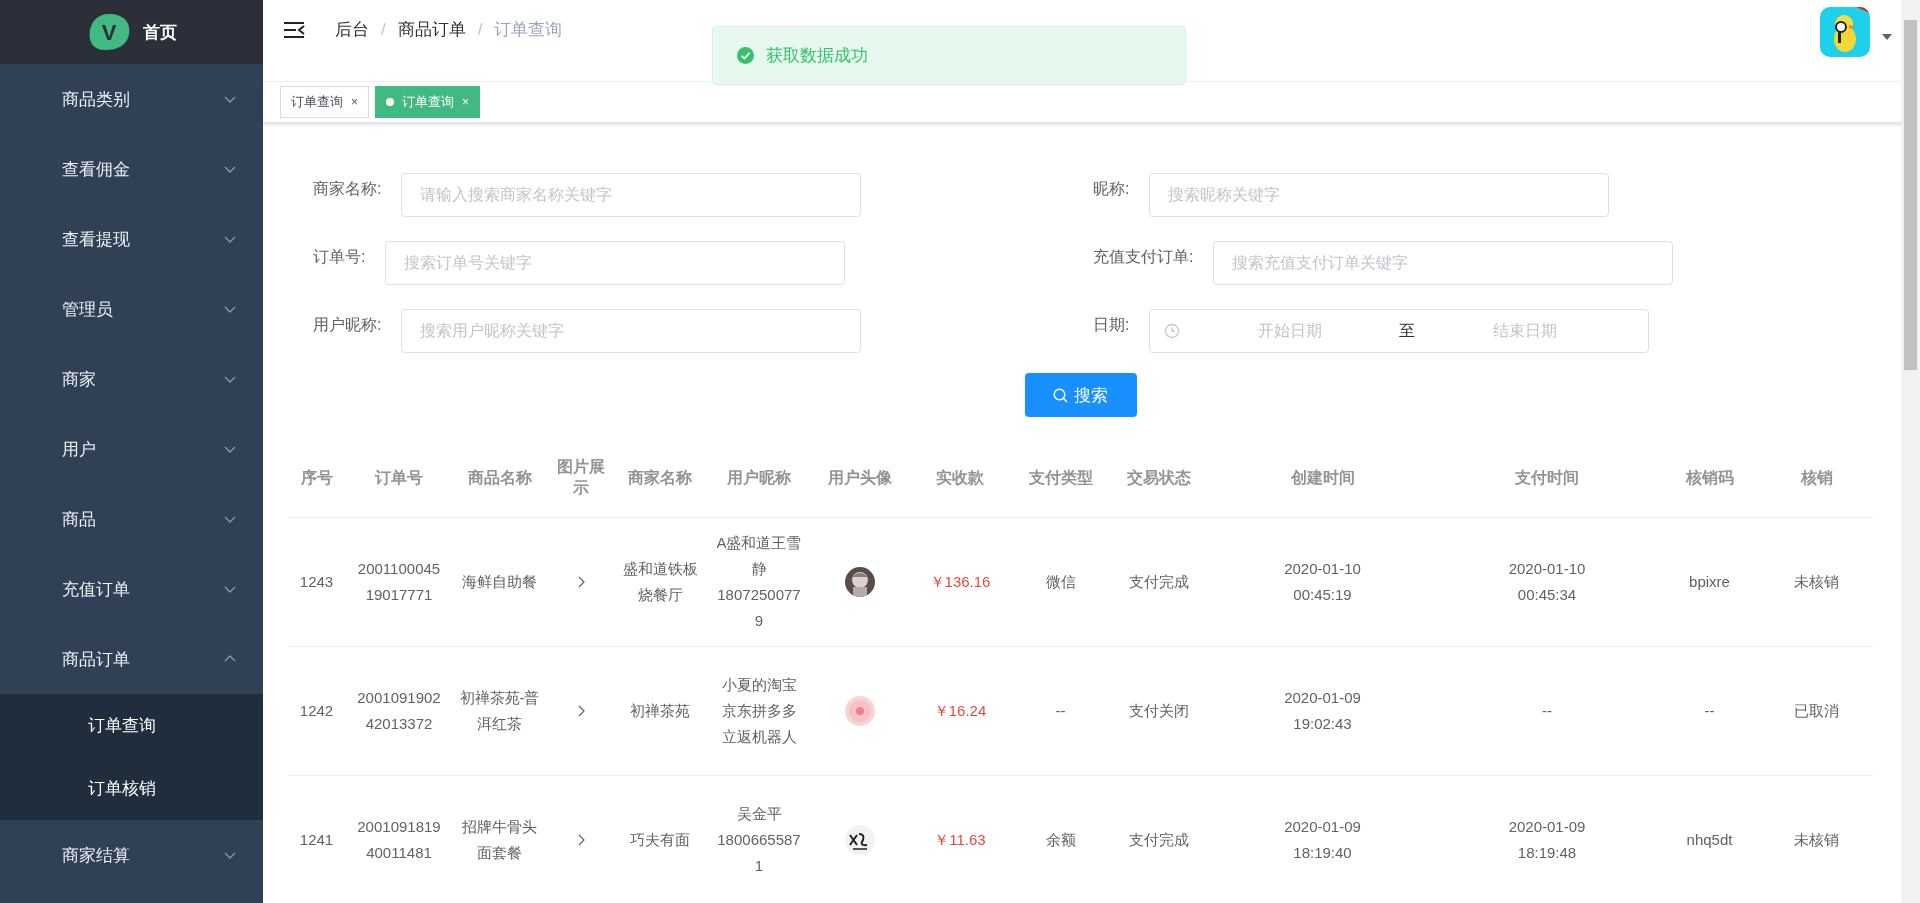 The width and height of the screenshot is (1920, 903). What do you see at coordinates (131, 659) in the screenshot?
I see `sidebar-item: 商品订单` at bounding box center [131, 659].